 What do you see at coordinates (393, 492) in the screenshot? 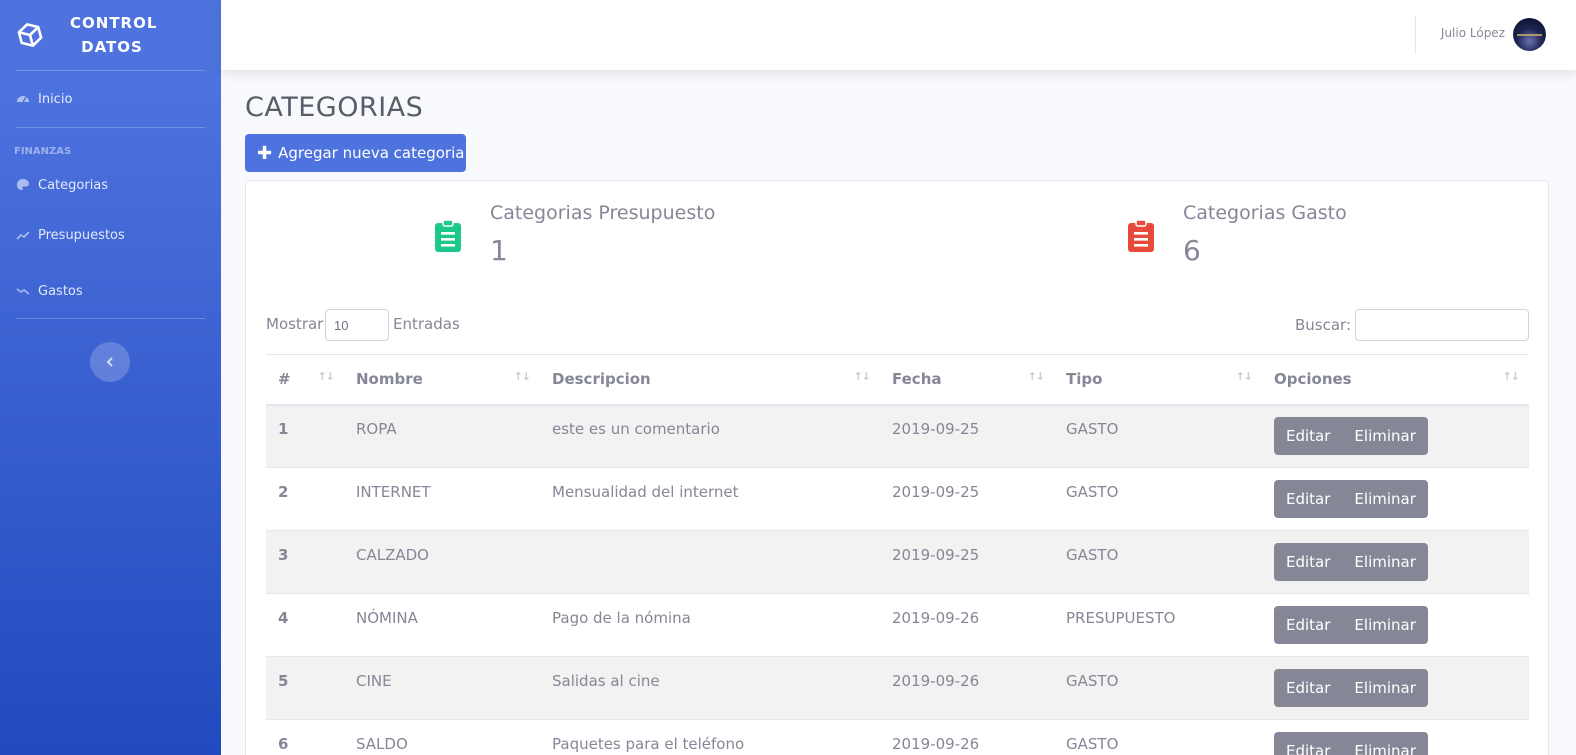
I see `cell-nombre: INTERNET` at bounding box center [393, 492].